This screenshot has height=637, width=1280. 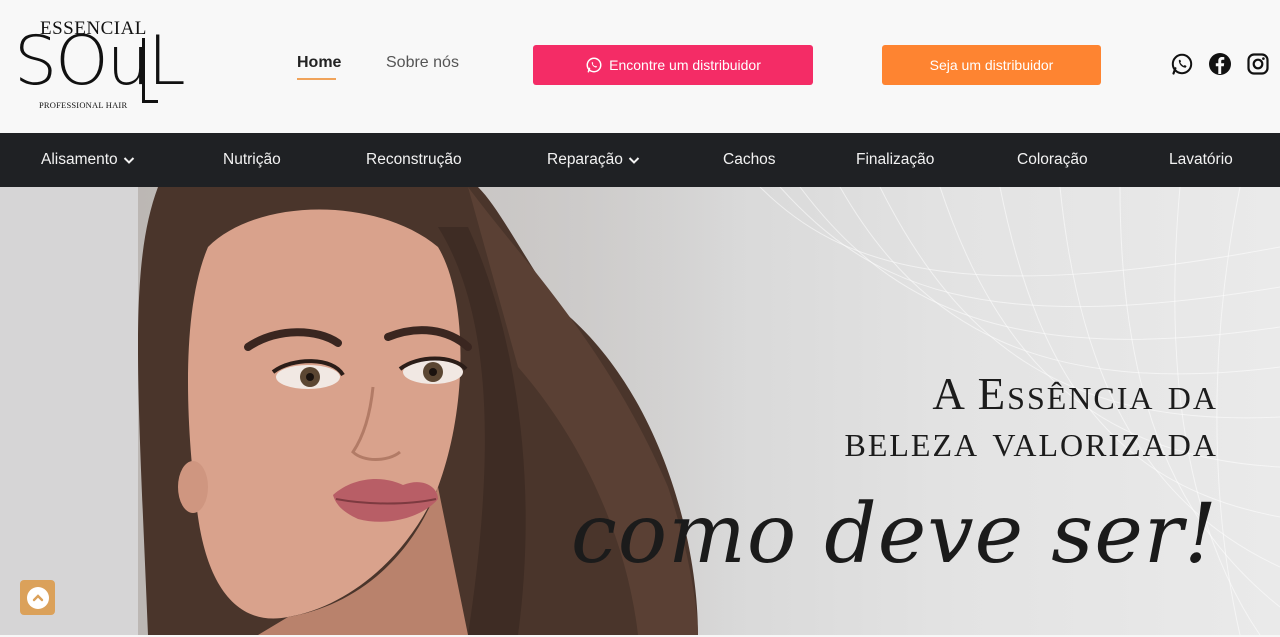 I want to click on instagram-icon, so click(x=1258, y=64).